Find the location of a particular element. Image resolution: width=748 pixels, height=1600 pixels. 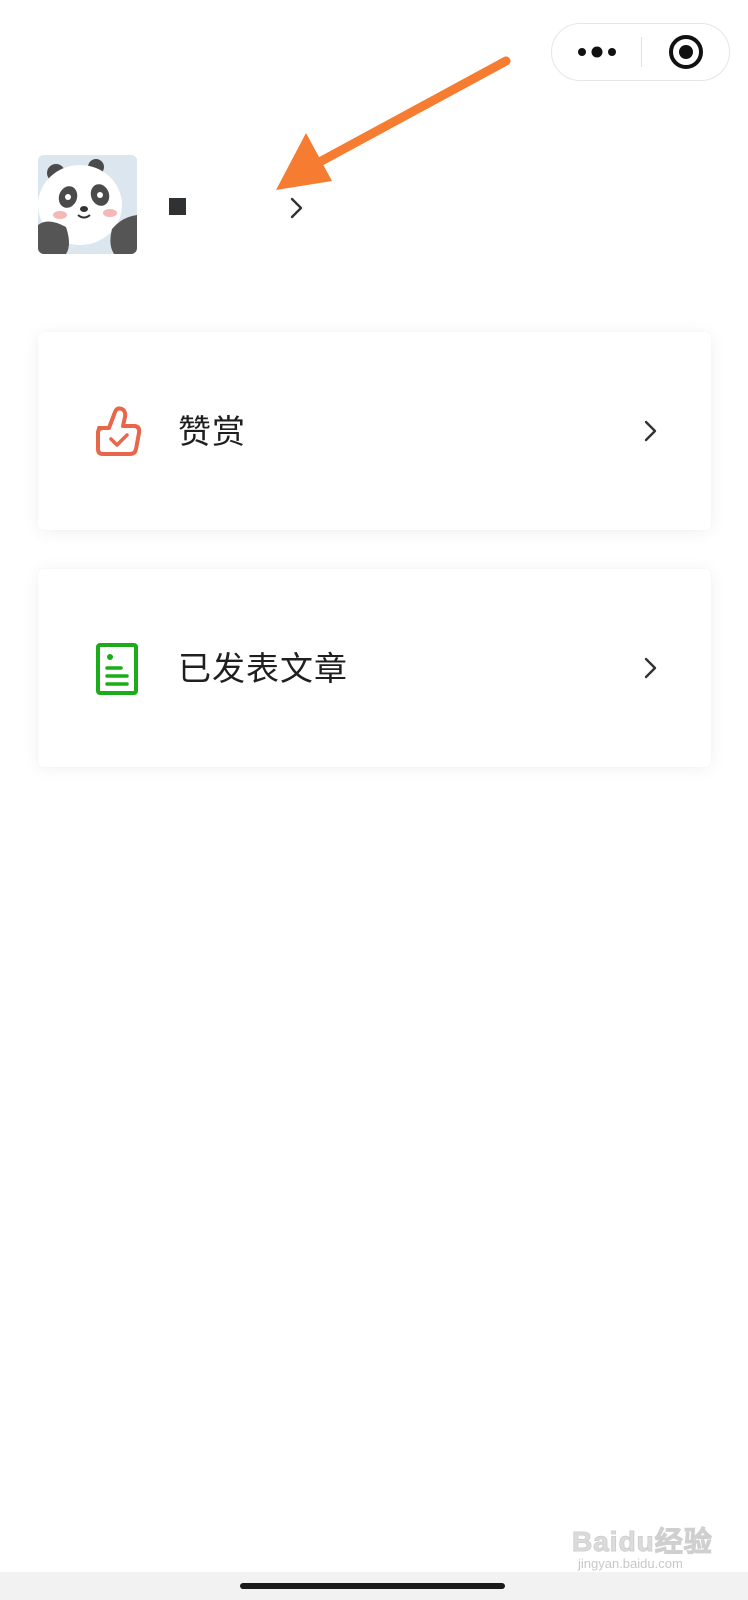

more-button is located at coordinates (596, 52).